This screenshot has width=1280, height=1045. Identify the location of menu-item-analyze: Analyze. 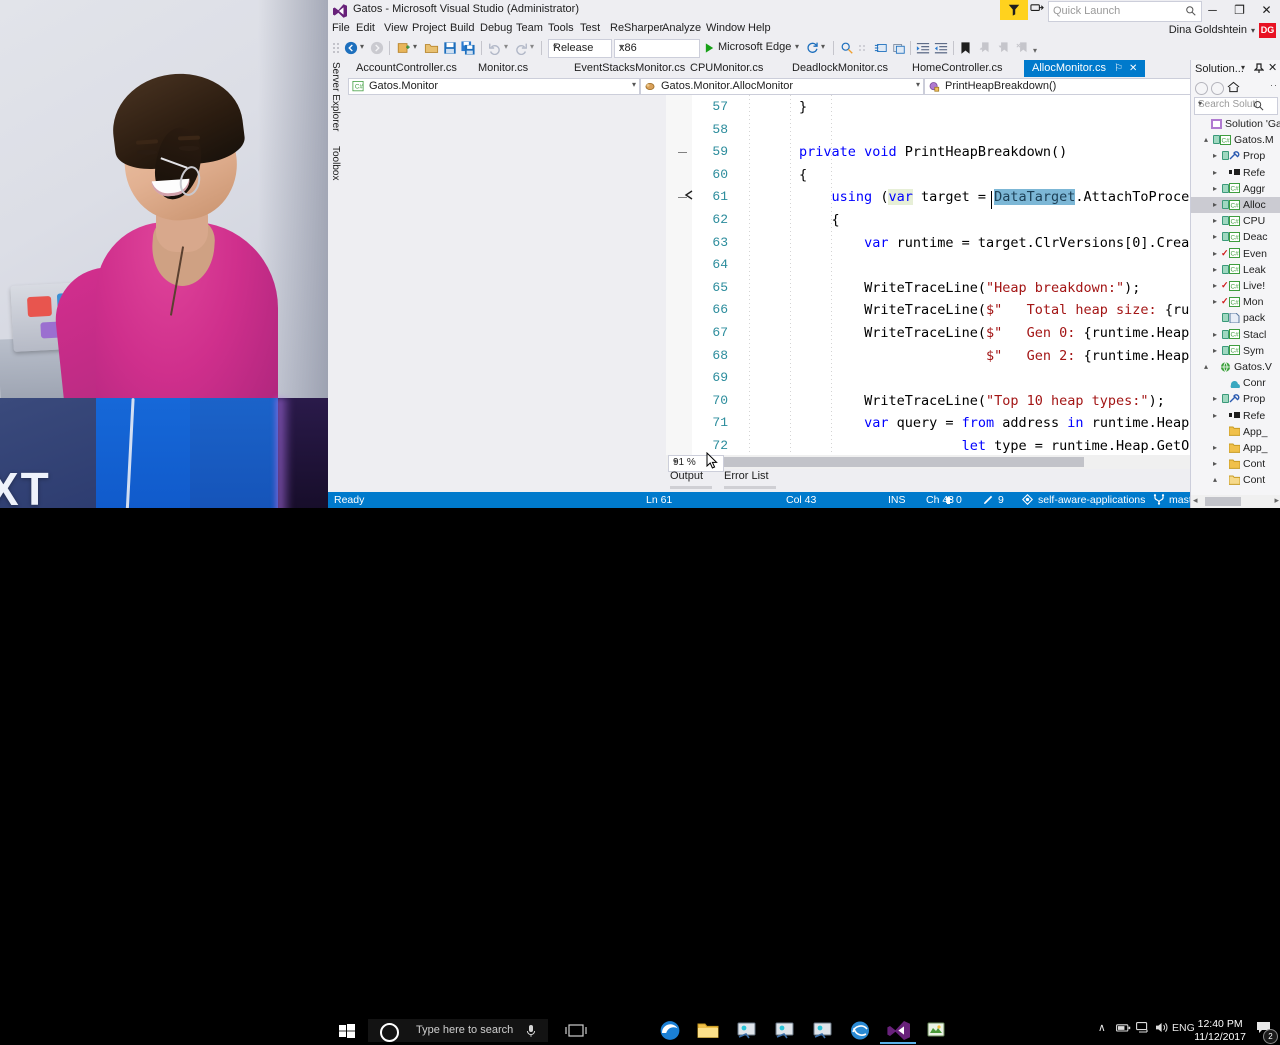
(681, 28).